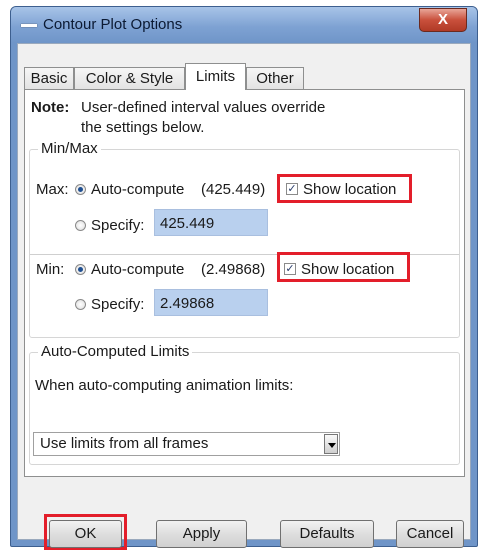  I want to click on cancel-button: Cancel, so click(430, 534).